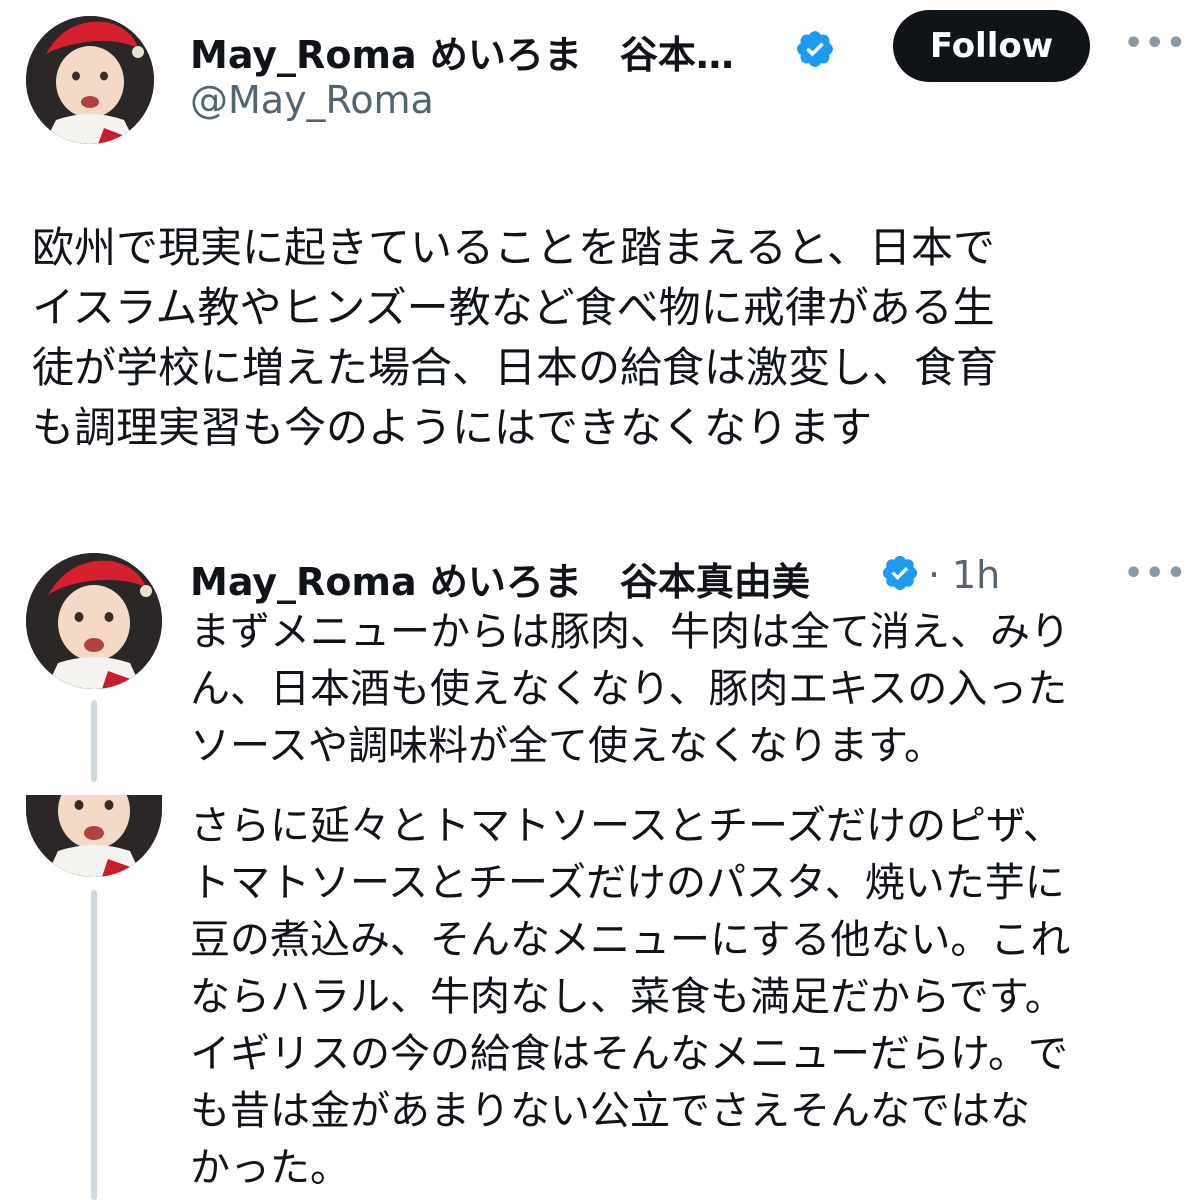  I want to click on thread-author-avatar, so click(94, 836).